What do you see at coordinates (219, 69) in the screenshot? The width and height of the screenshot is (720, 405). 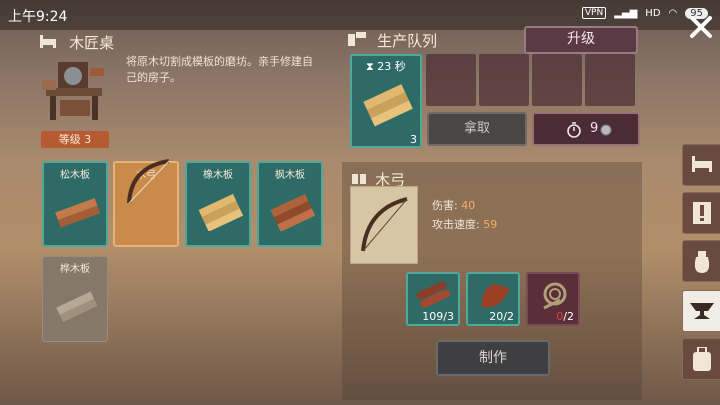 I see `workbench-description: 将原木切割成模板的磨坊。亲手修建自己的房子。` at bounding box center [219, 69].